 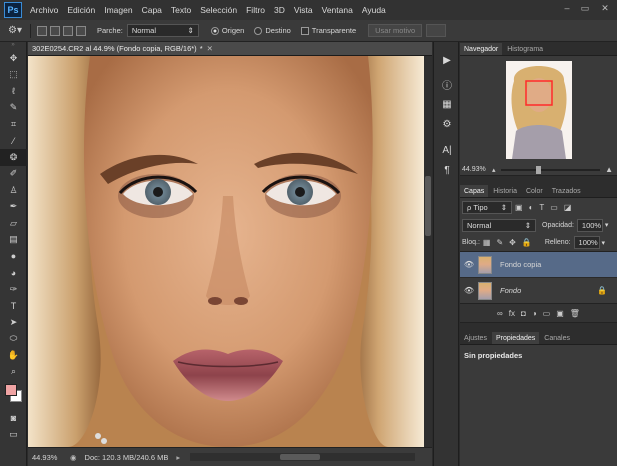 I want to click on menu-filtro: Filtro, so click(x=255, y=10).